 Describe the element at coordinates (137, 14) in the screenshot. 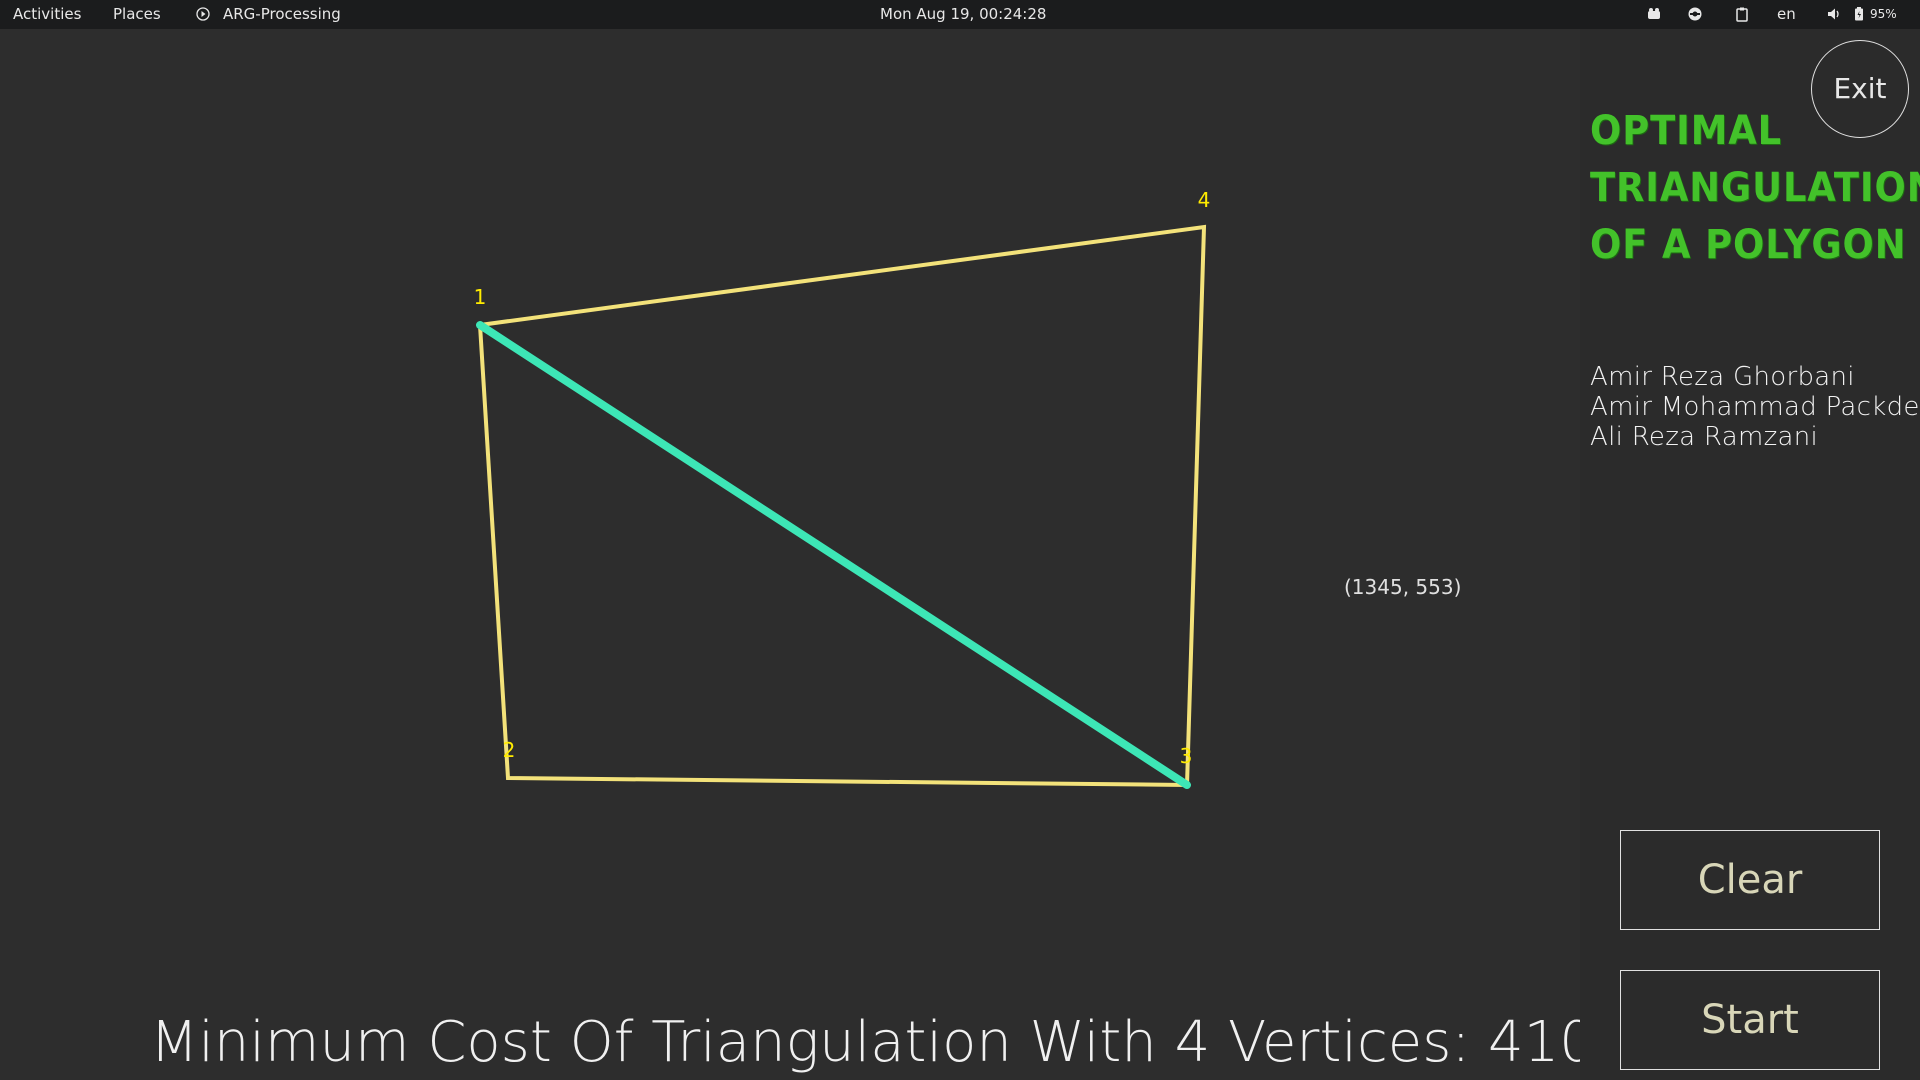

I see `places-menu: Places` at that location.